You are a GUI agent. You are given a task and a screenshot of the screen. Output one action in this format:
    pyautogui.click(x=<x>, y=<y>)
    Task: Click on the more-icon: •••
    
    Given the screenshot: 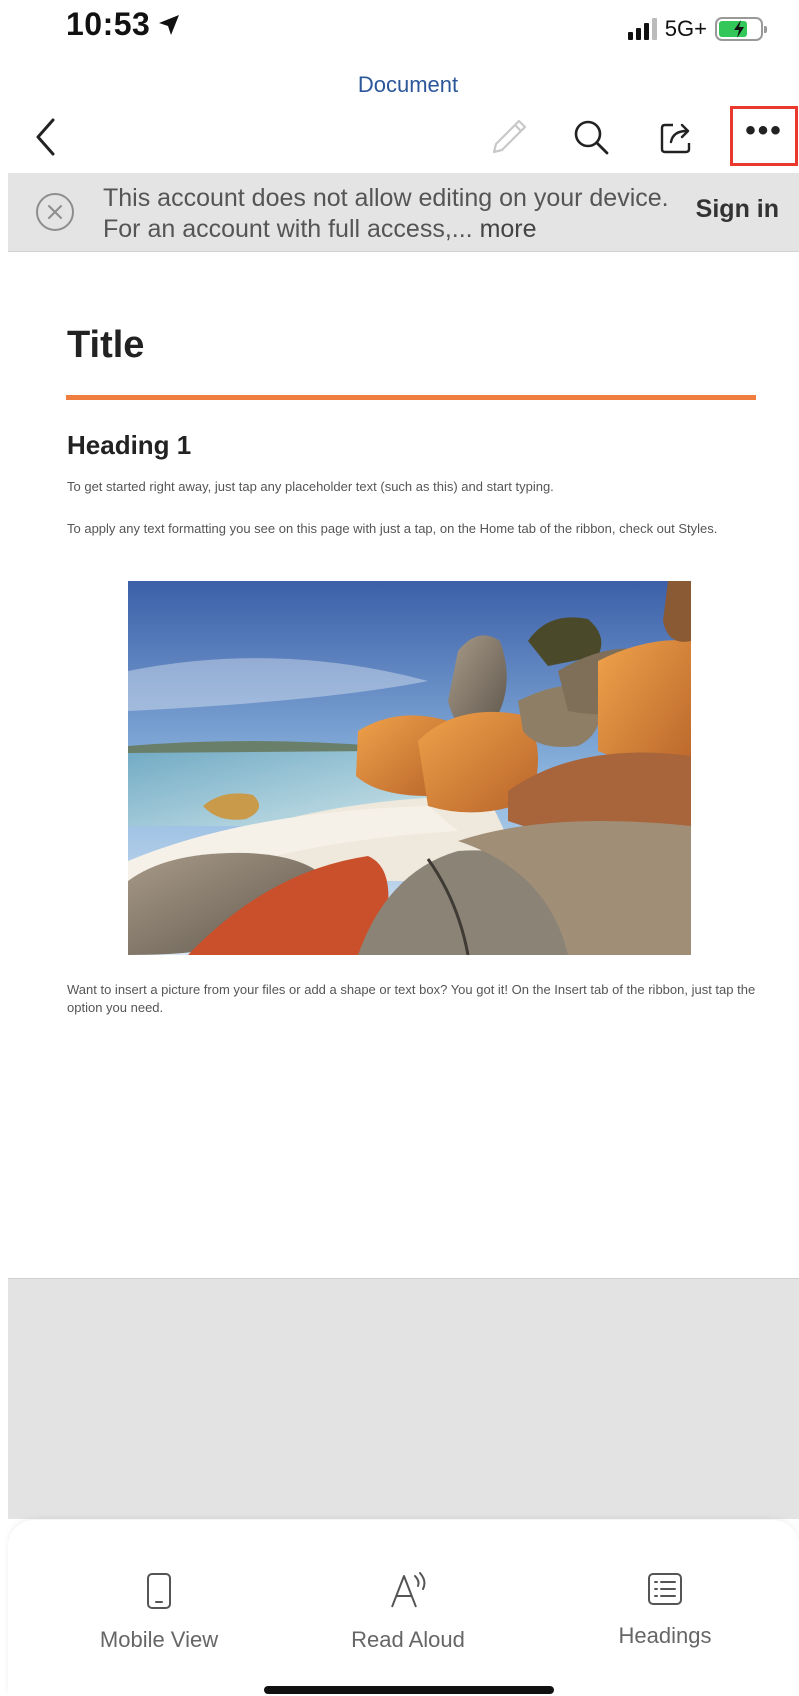 What is the action you would take?
    pyautogui.click(x=764, y=130)
    